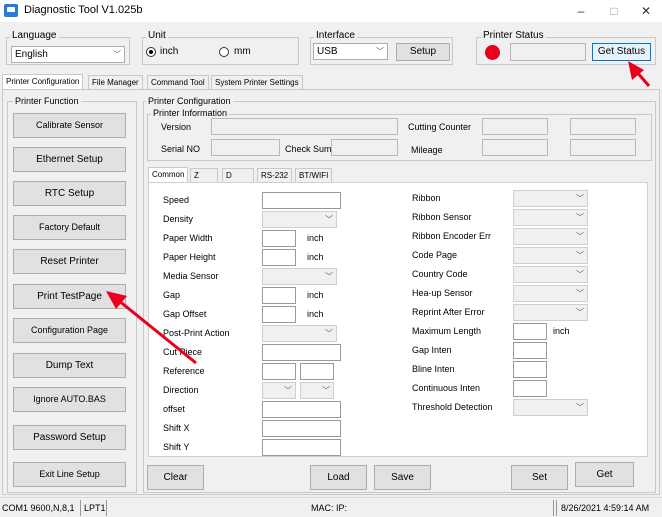 The image size is (662, 517). I want to click on arrow-to-print-testpage, so click(151, 328).